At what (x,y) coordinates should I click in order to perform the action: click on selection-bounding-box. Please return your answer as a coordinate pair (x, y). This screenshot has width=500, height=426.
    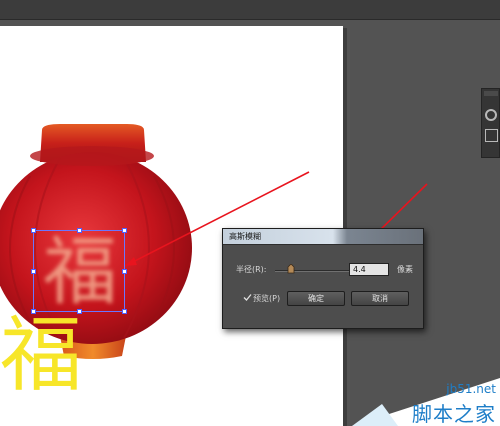
    Looking at the image, I should click on (79, 271).